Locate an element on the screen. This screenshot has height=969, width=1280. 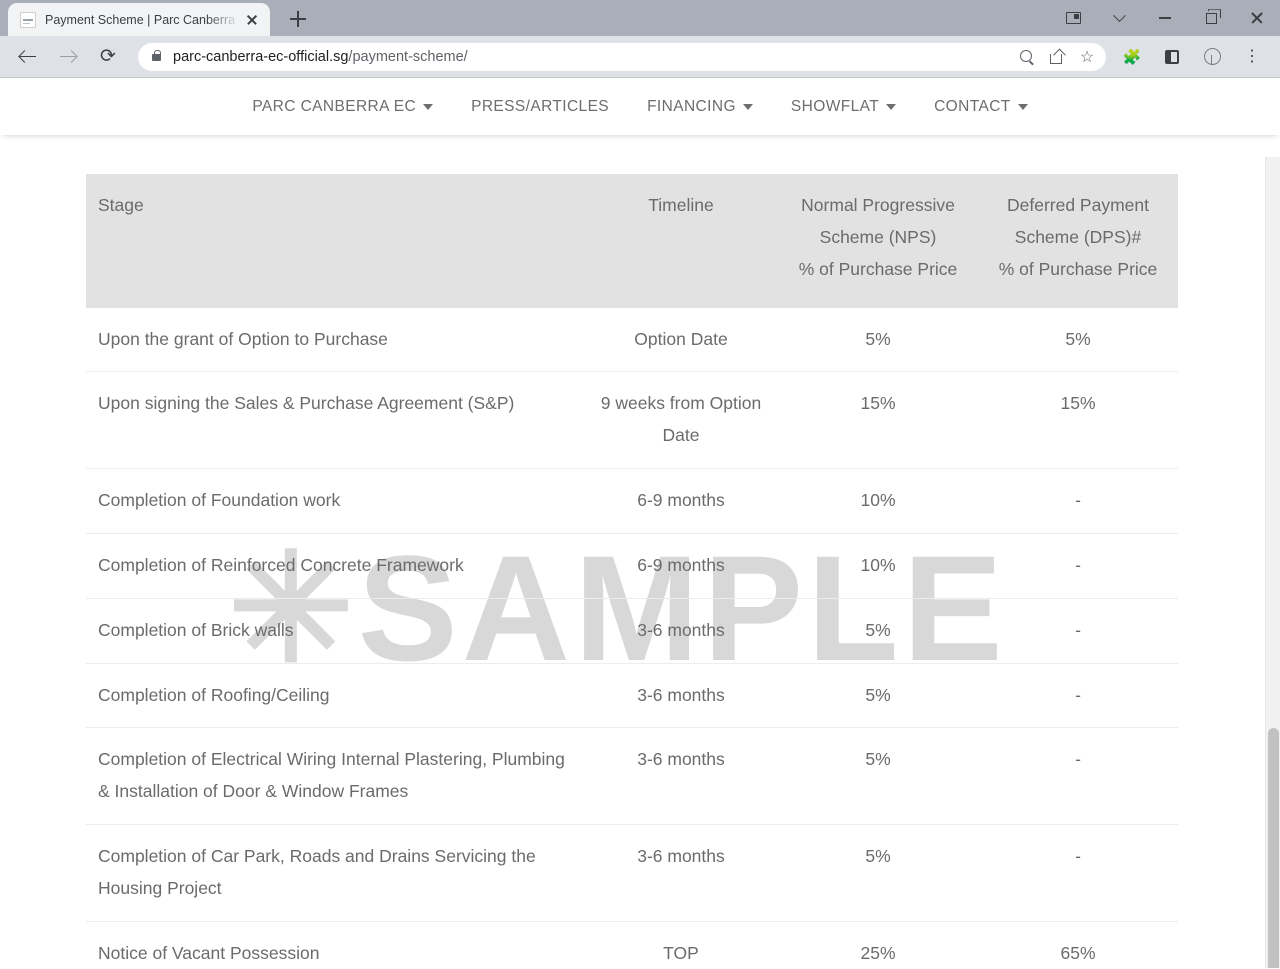
table-row: Notice of Vacant Possession TOP 25% 65% is located at coordinates (632, 944).